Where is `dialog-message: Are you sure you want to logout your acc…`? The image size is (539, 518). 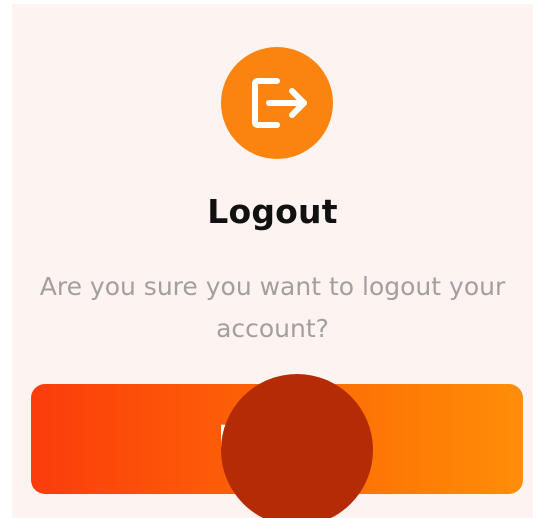 dialog-message: Are you sure you want to logout your acc… is located at coordinates (272, 307).